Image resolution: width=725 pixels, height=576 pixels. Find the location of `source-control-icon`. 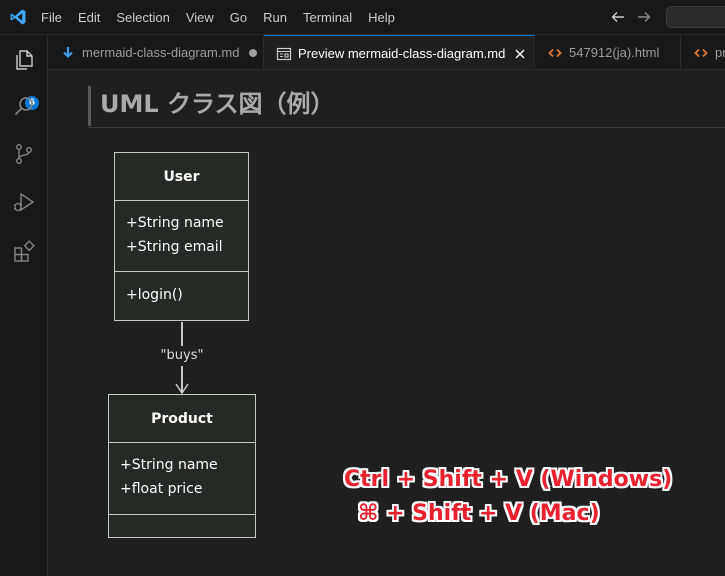

source-control-icon is located at coordinates (24, 154).